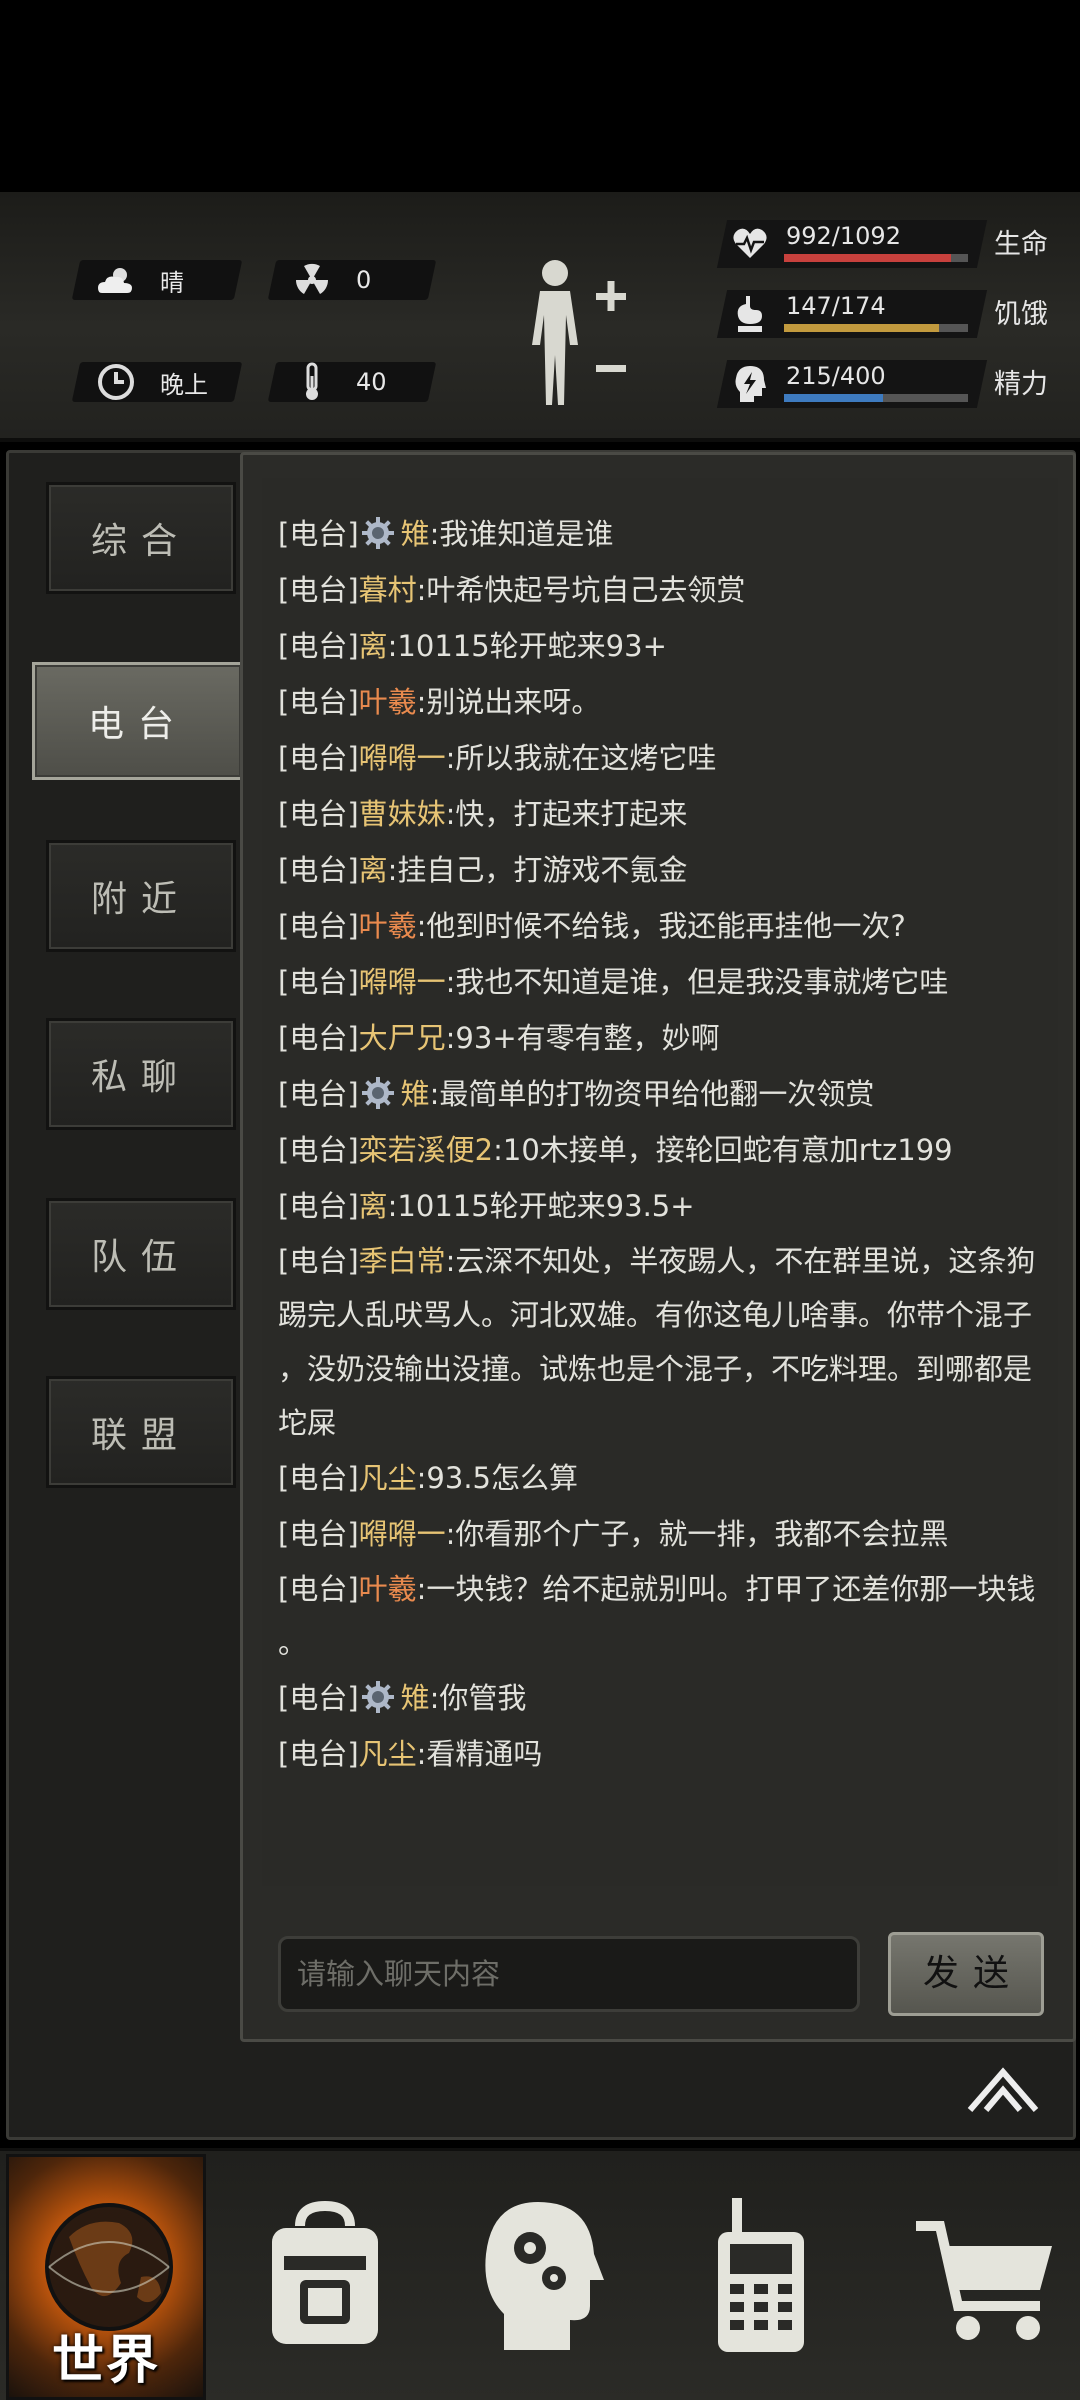 Image resolution: width=1080 pixels, height=2400 pixels. Describe the element at coordinates (312, 280) in the screenshot. I see `radiation-icon` at that location.